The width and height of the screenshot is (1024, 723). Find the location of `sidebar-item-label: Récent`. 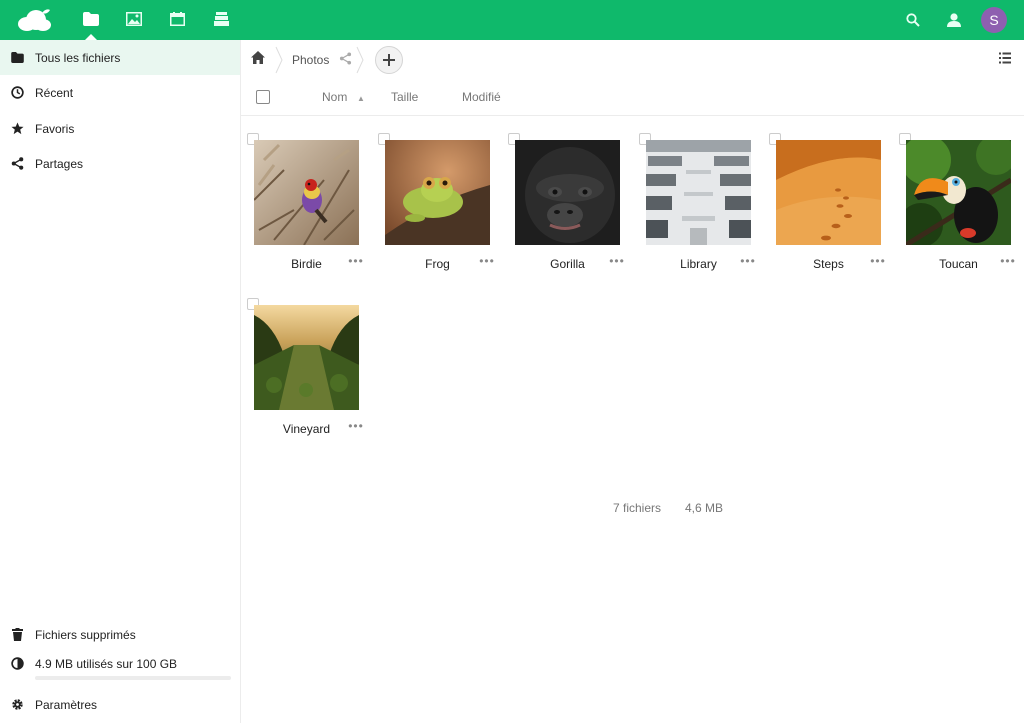

sidebar-item-label: Récent is located at coordinates (54, 92).